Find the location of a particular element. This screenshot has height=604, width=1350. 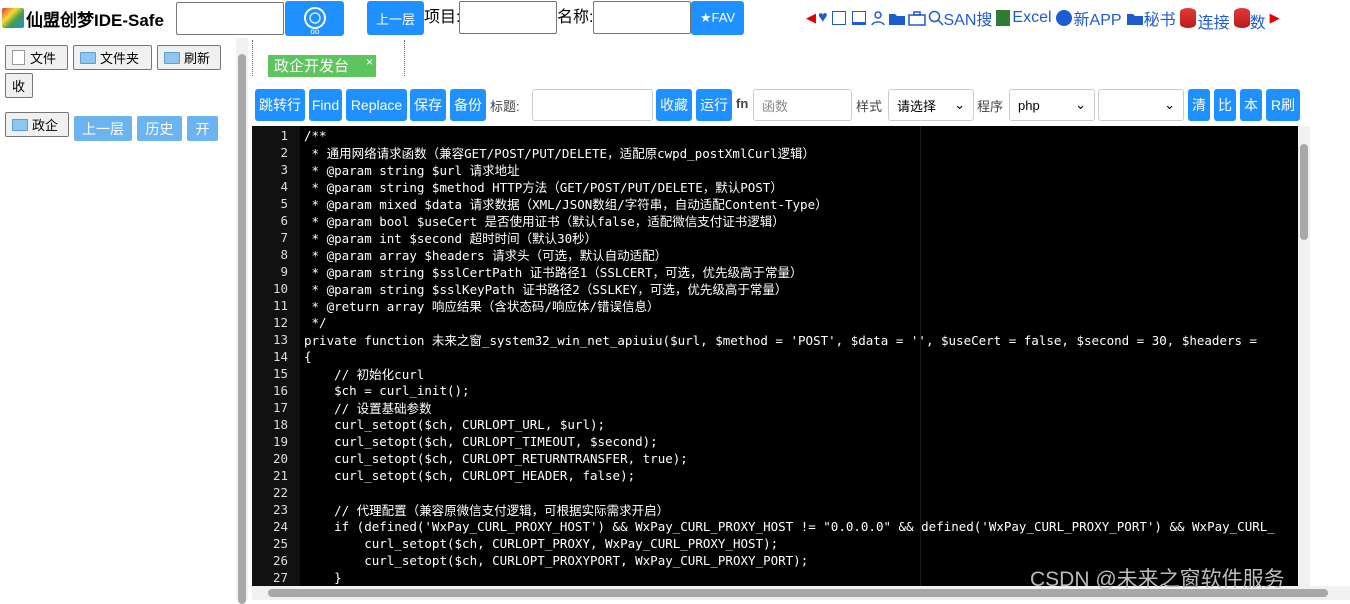

code-line: 22 is located at coordinates (775, 492).